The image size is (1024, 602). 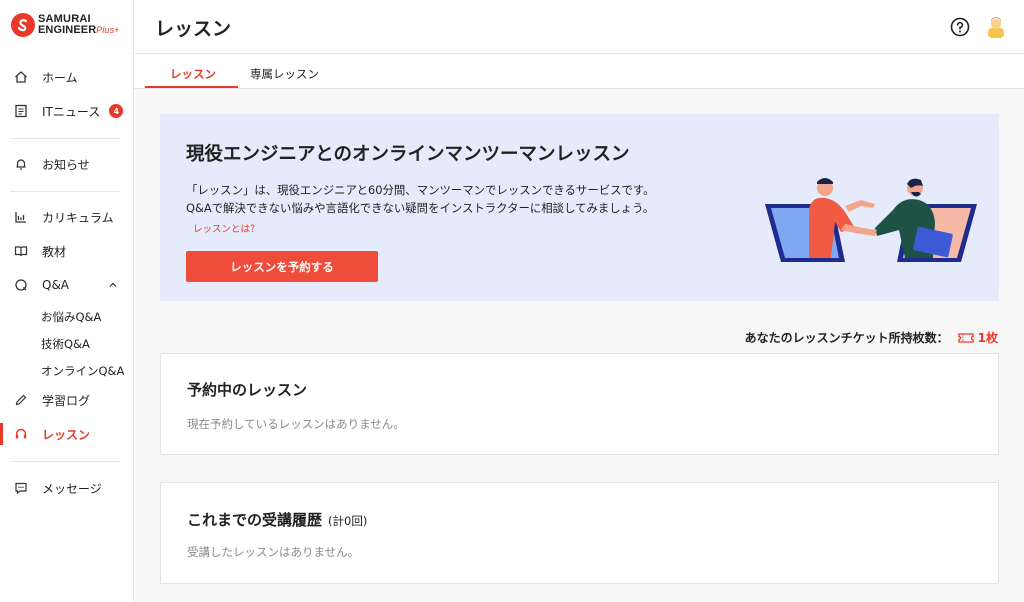 I want to click on active-tab-indicator, so click(x=191, y=87).